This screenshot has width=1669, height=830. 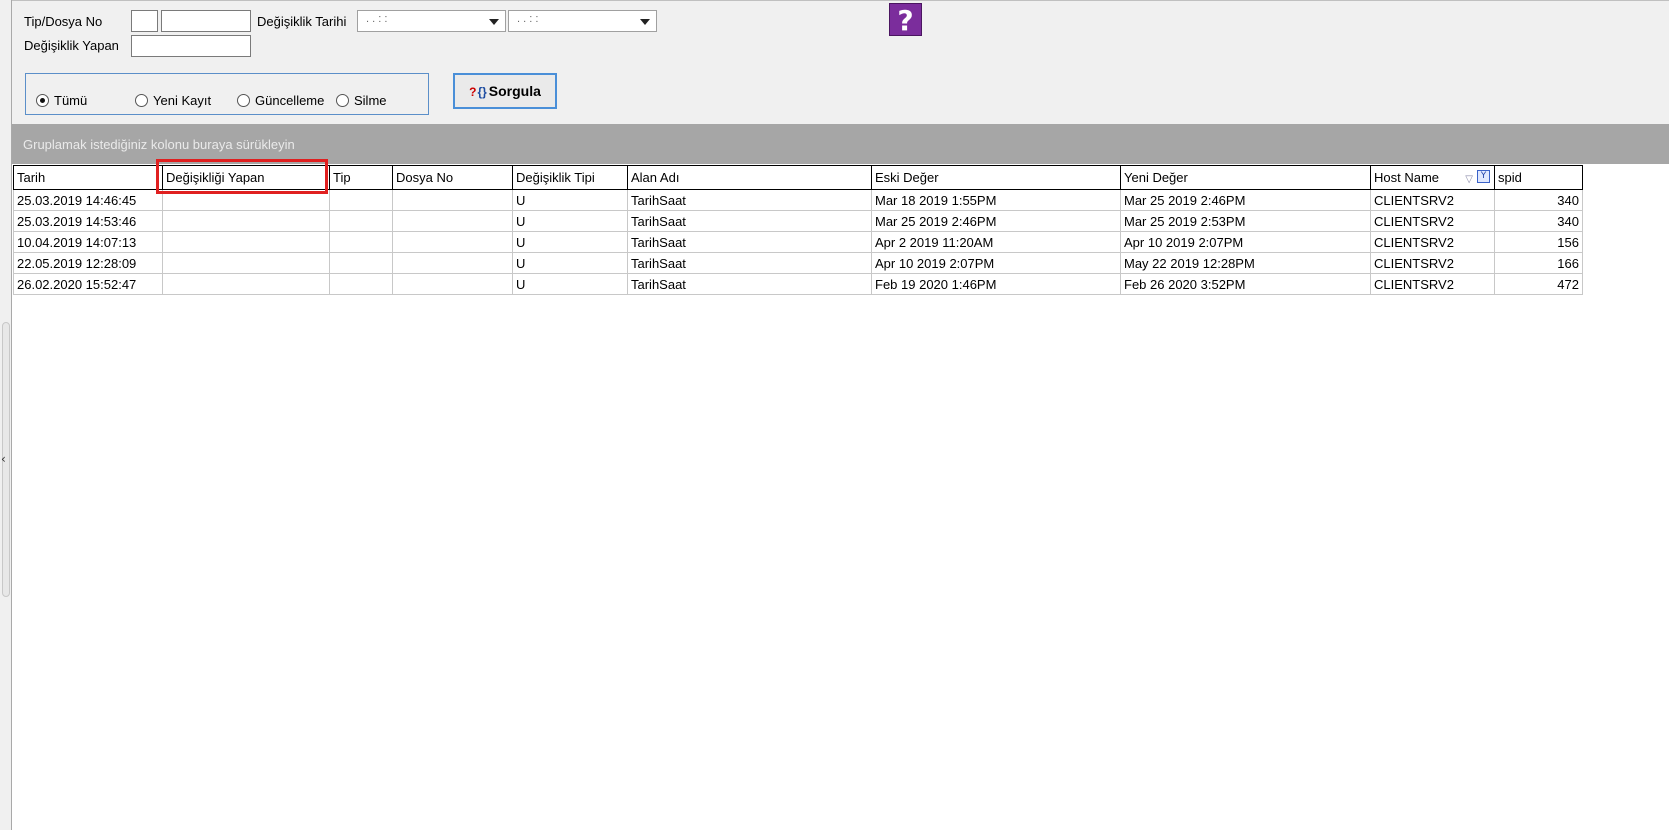 What do you see at coordinates (582, 21) in the screenshot?
I see `tarih-to-picker: . . : :` at bounding box center [582, 21].